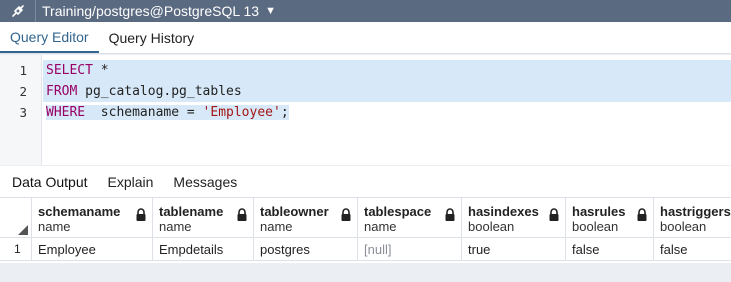 This screenshot has width=731, height=282. What do you see at coordinates (54, 226) in the screenshot?
I see `column-type: name` at bounding box center [54, 226].